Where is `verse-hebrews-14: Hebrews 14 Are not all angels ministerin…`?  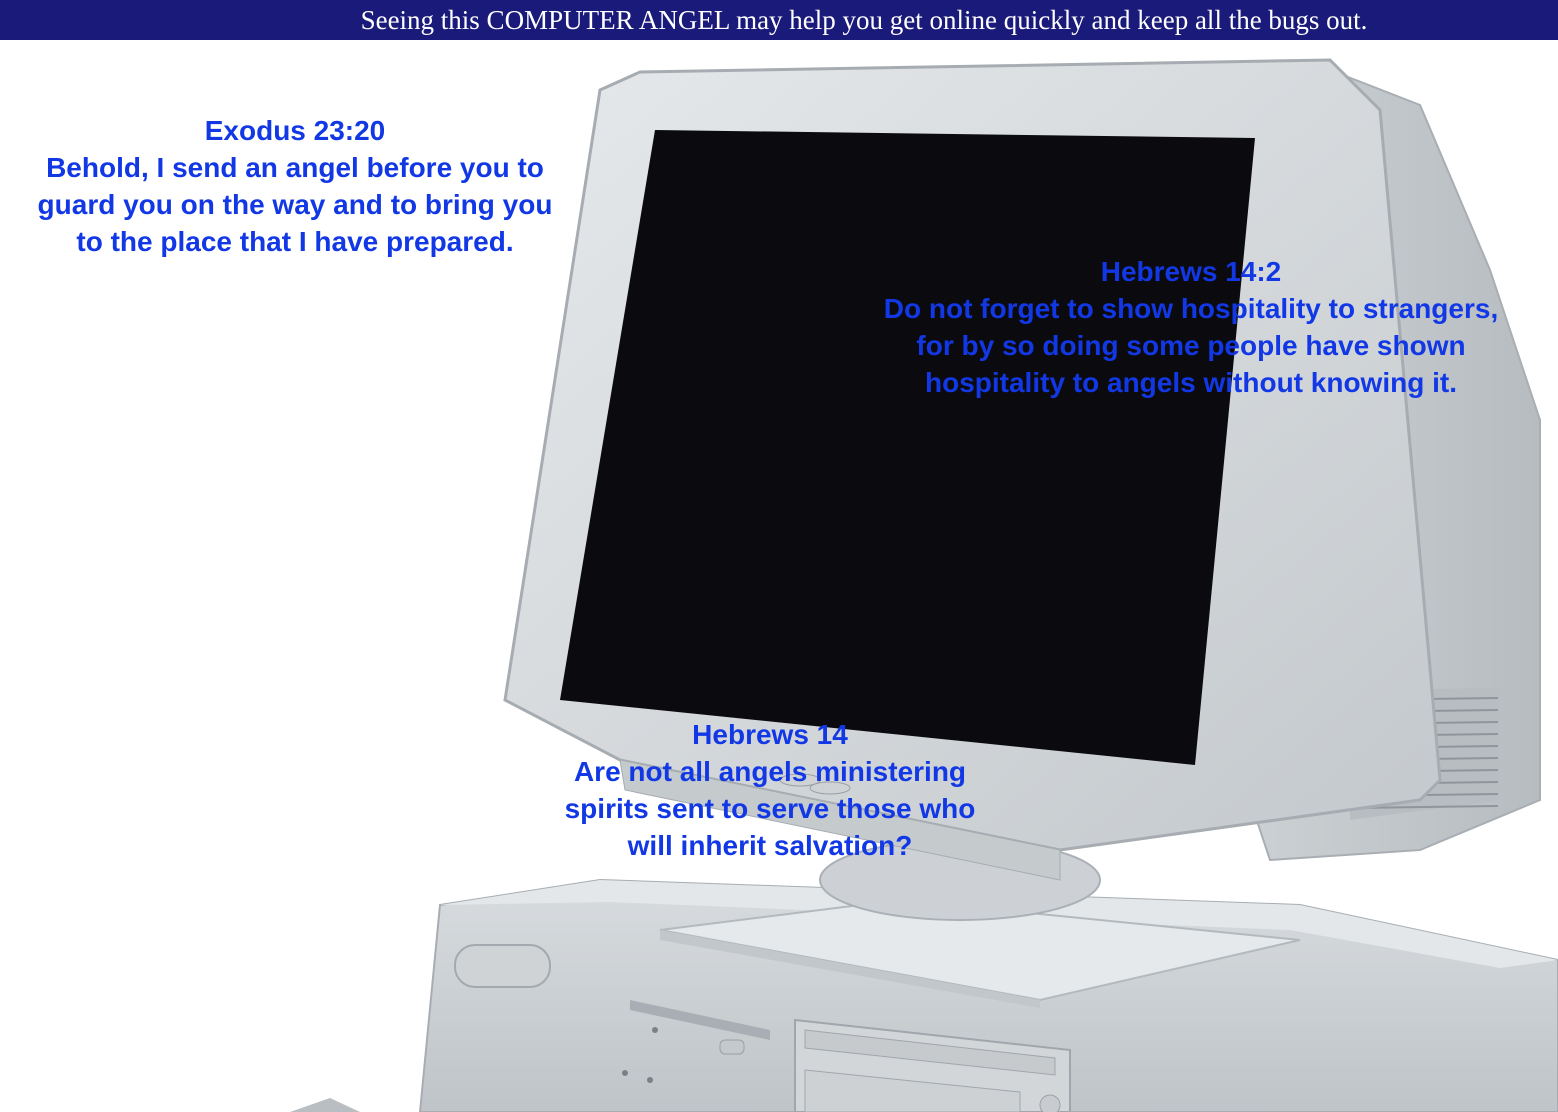 verse-hebrews-14: Hebrews 14 Are not all angels ministerin… is located at coordinates (770, 790).